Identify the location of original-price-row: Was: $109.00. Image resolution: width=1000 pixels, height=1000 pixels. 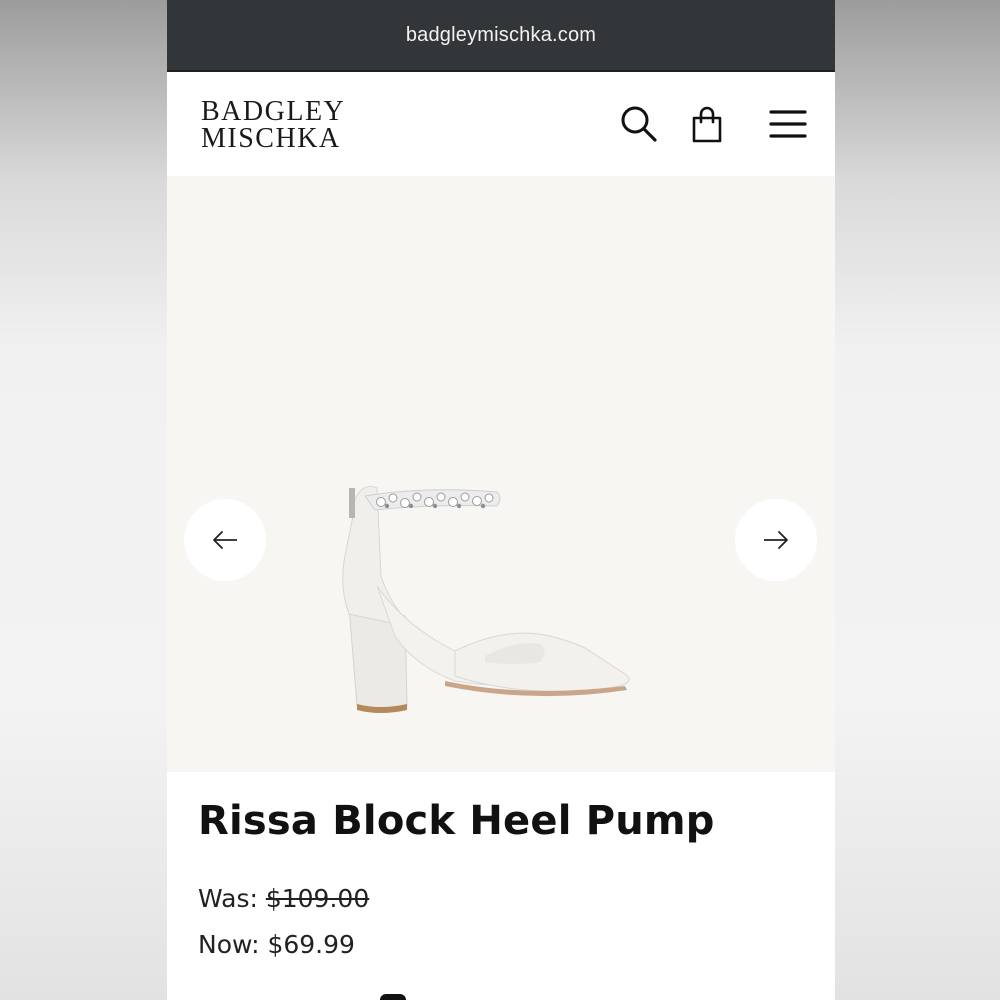
(283, 898).